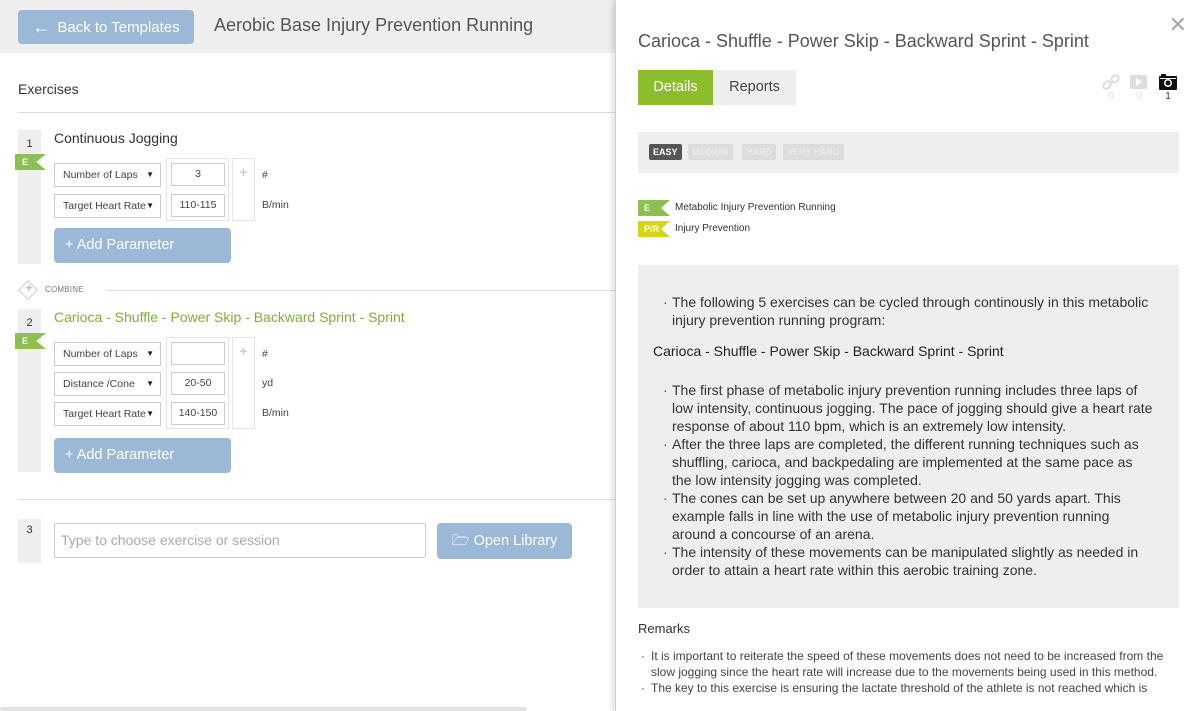 This screenshot has width=1199, height=711. What do you see at coordinates (665, 152) in the screenshot?
I see `difficulty-easy: EASY` at bounding box center [665, 152].